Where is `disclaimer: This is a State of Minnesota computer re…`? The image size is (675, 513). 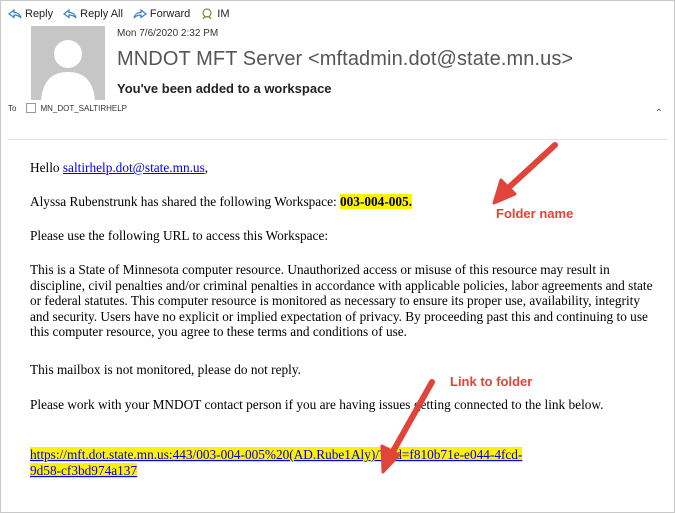 disclaimer: This is a State of Minnesota computer re… is located at coordinates (341, 300).